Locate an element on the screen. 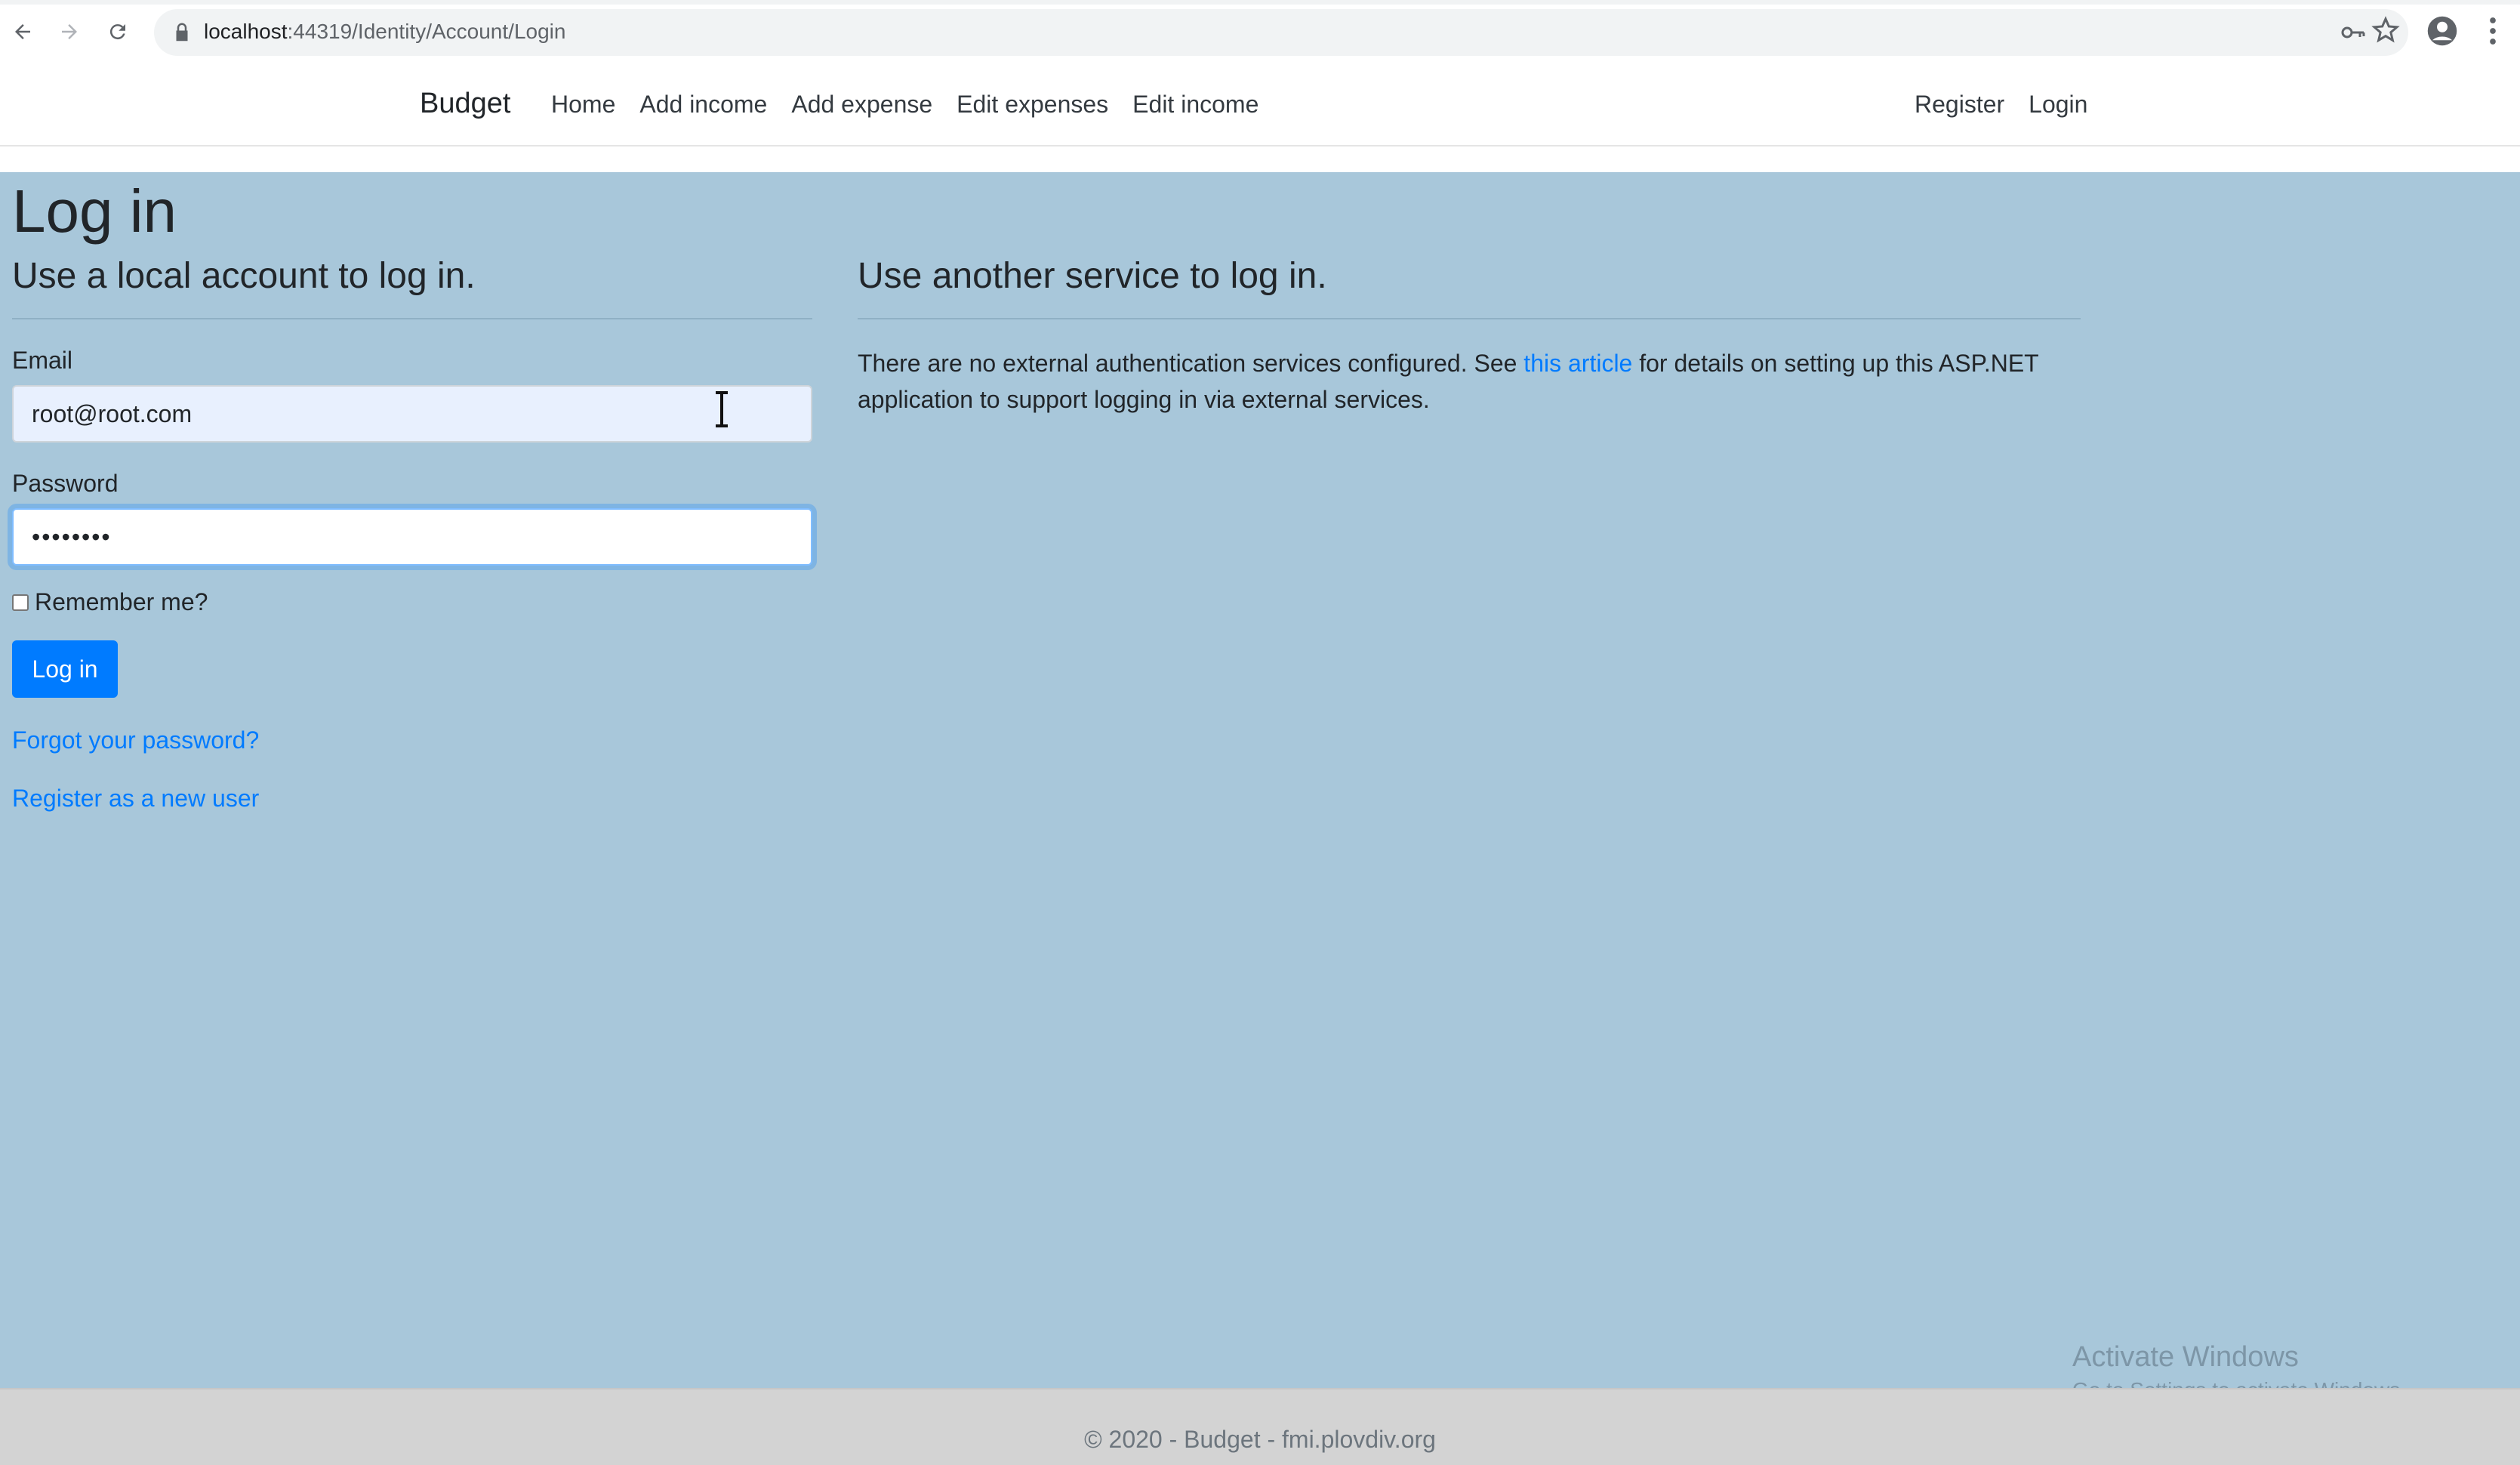  nav-add-income: Add income is located at coordinates (703, 105).